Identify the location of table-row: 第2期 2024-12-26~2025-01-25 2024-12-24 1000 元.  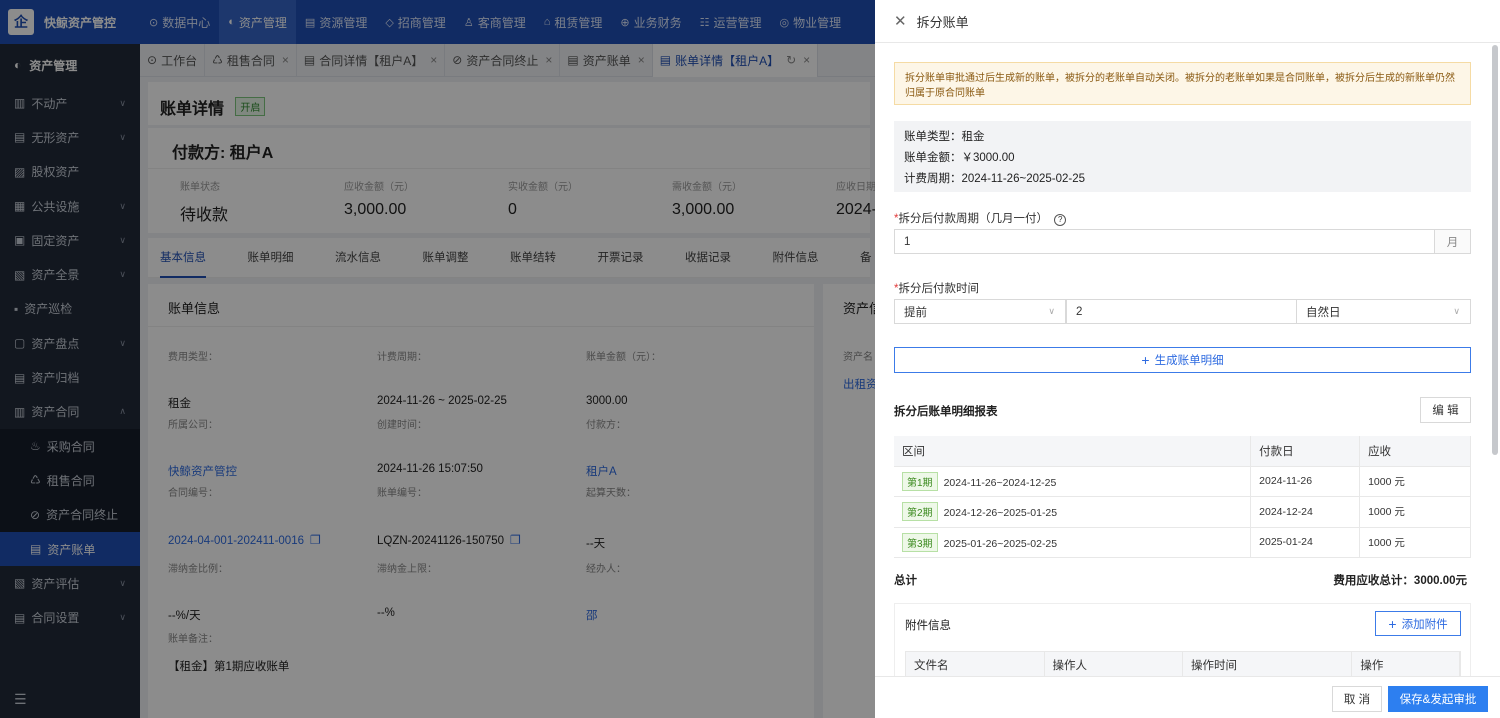
(1182, 512).